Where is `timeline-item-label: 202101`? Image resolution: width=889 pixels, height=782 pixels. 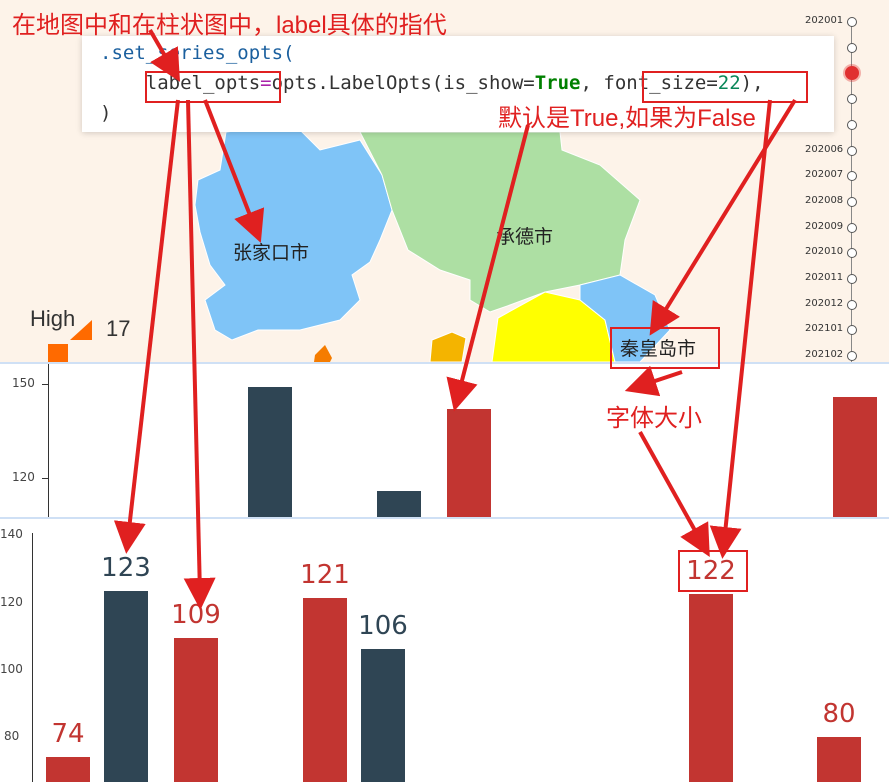
timeline-item-label: 202101 is located at coordinates (824, 328).